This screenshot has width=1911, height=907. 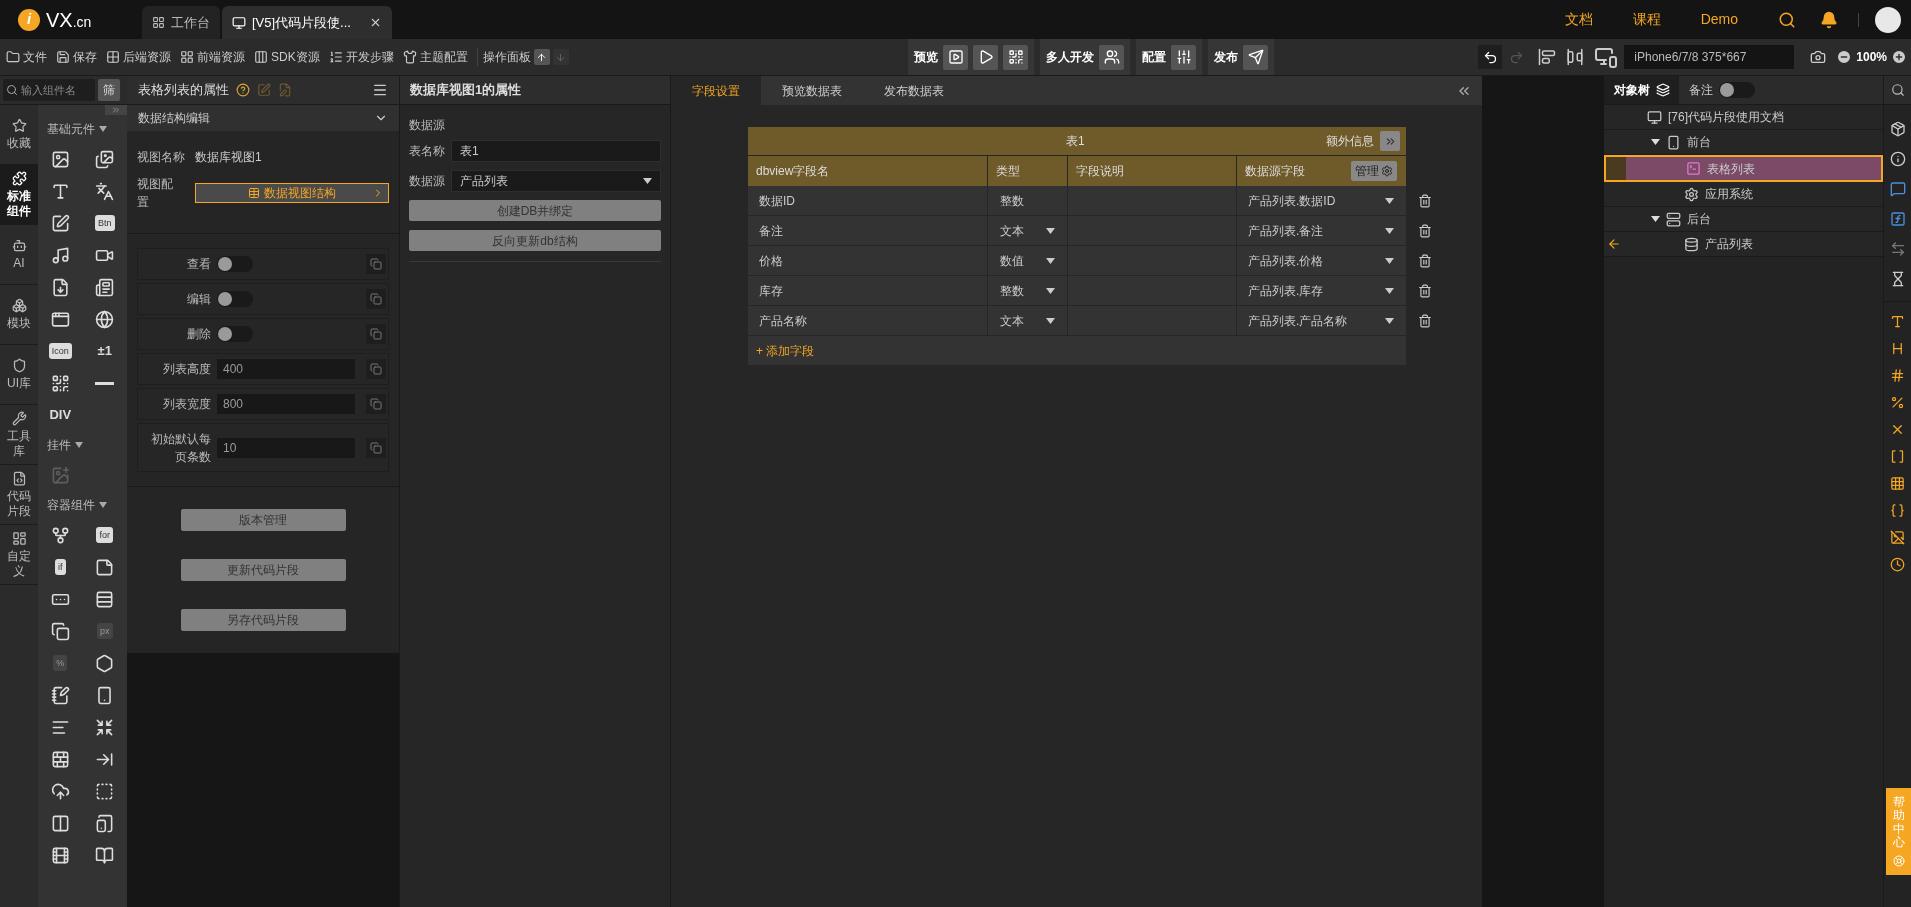 I want to click on info-icon, so click(x=1897, y=159).